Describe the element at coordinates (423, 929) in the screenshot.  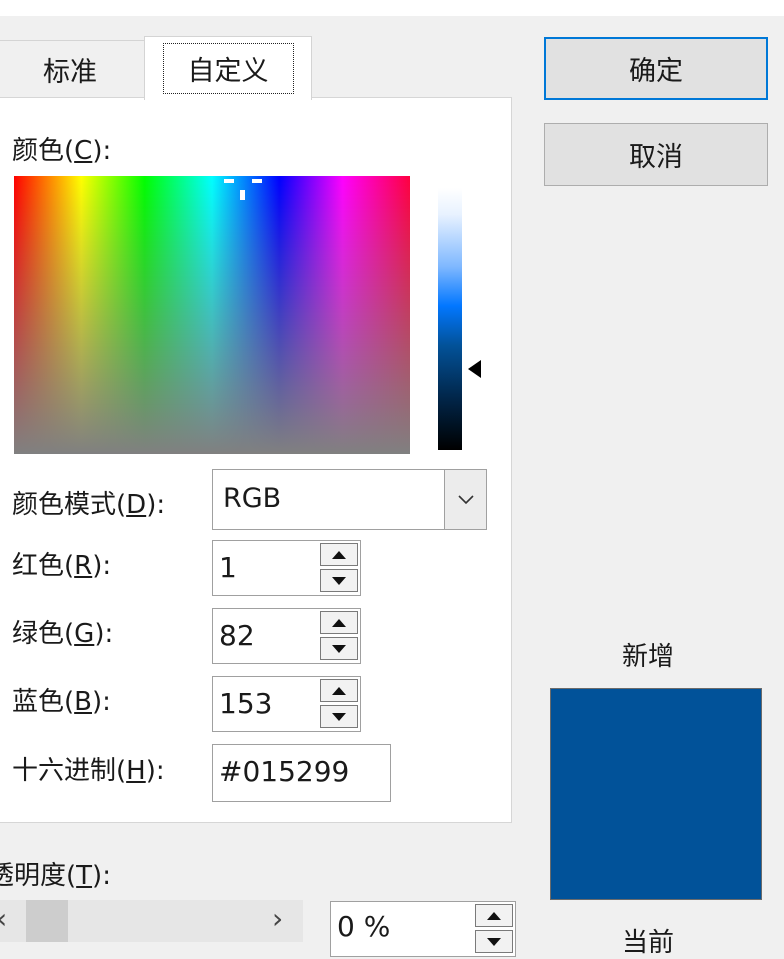
I see `transparency-spinbox: 0 %` at that location.